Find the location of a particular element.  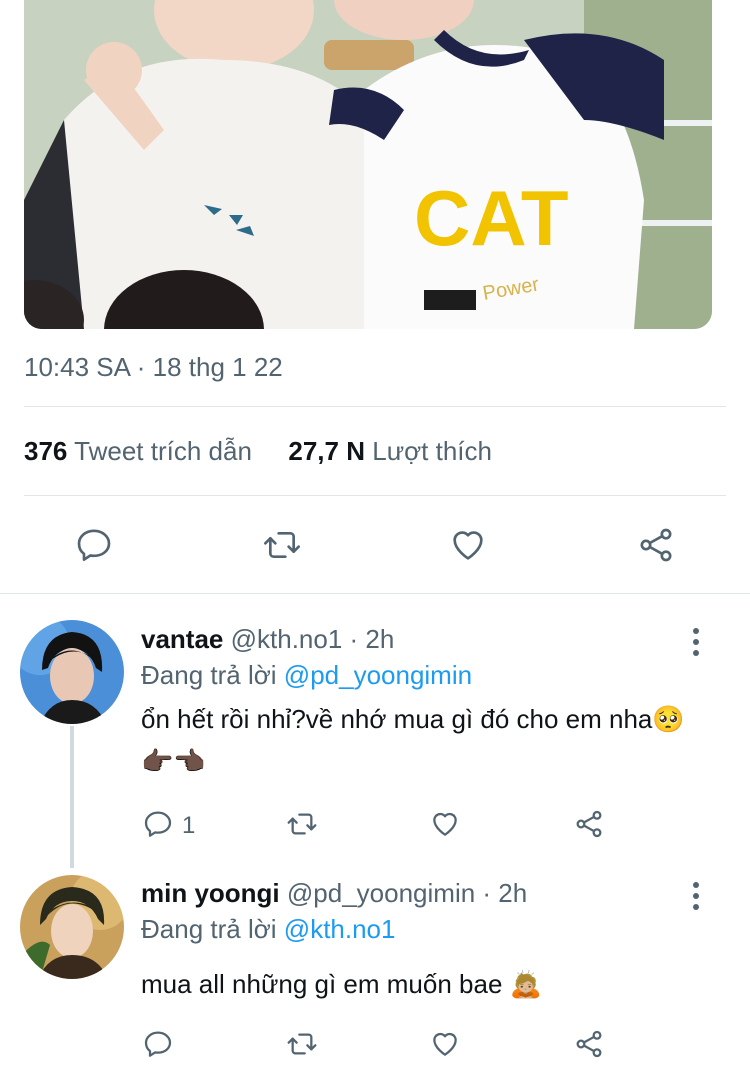

replying-to-line: Đang trả lời @pd_yoongimin is located at coordinates (306, 675).